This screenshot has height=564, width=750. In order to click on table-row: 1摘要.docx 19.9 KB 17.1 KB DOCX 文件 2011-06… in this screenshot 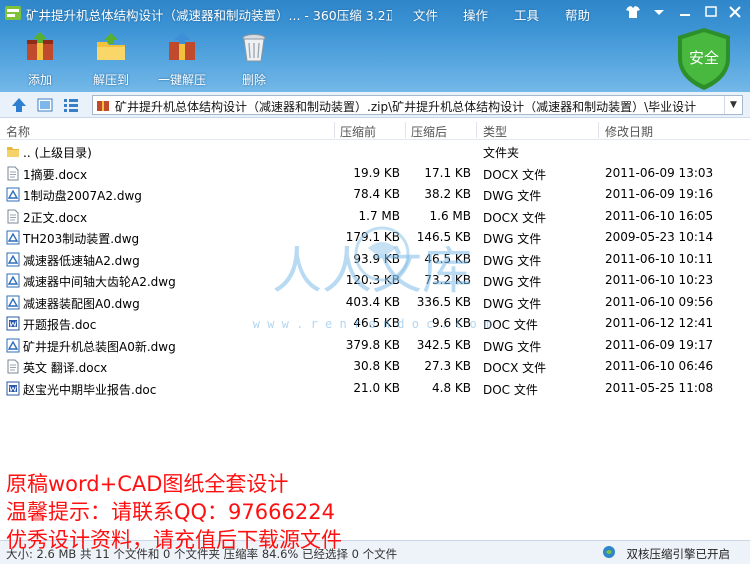, I will do `click(375, 174)`.